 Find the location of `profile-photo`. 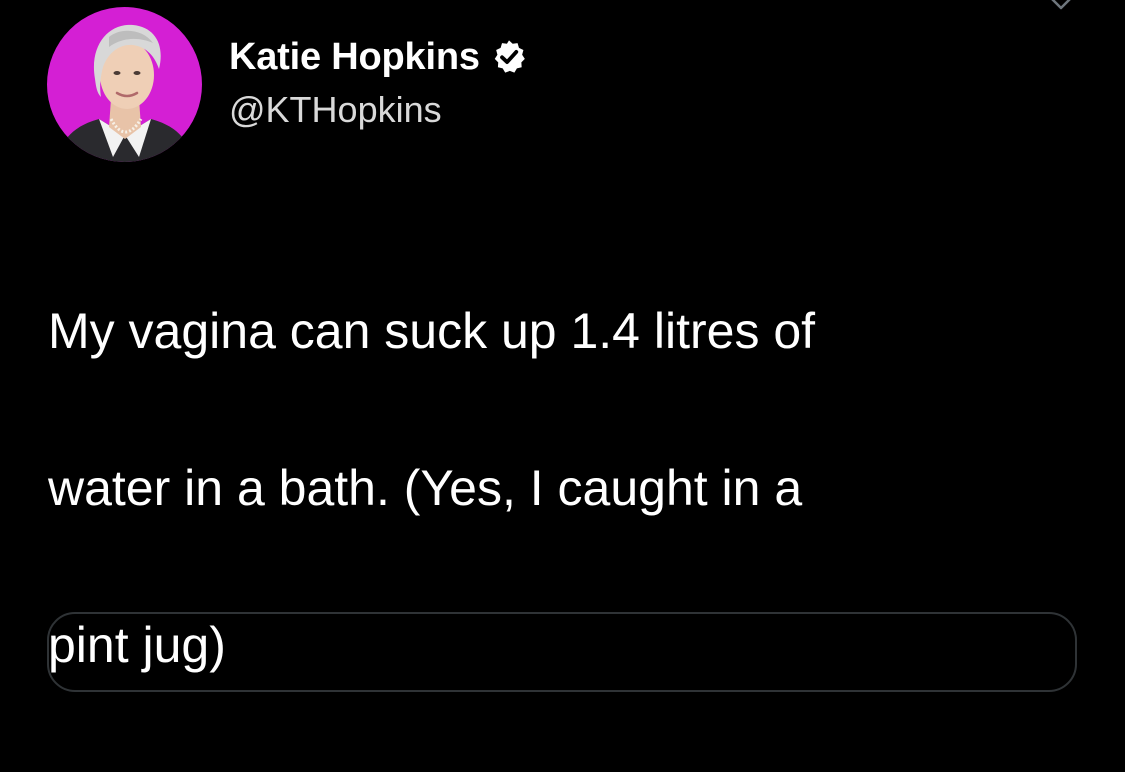

profile-photo is located at coordinates (124, 84).